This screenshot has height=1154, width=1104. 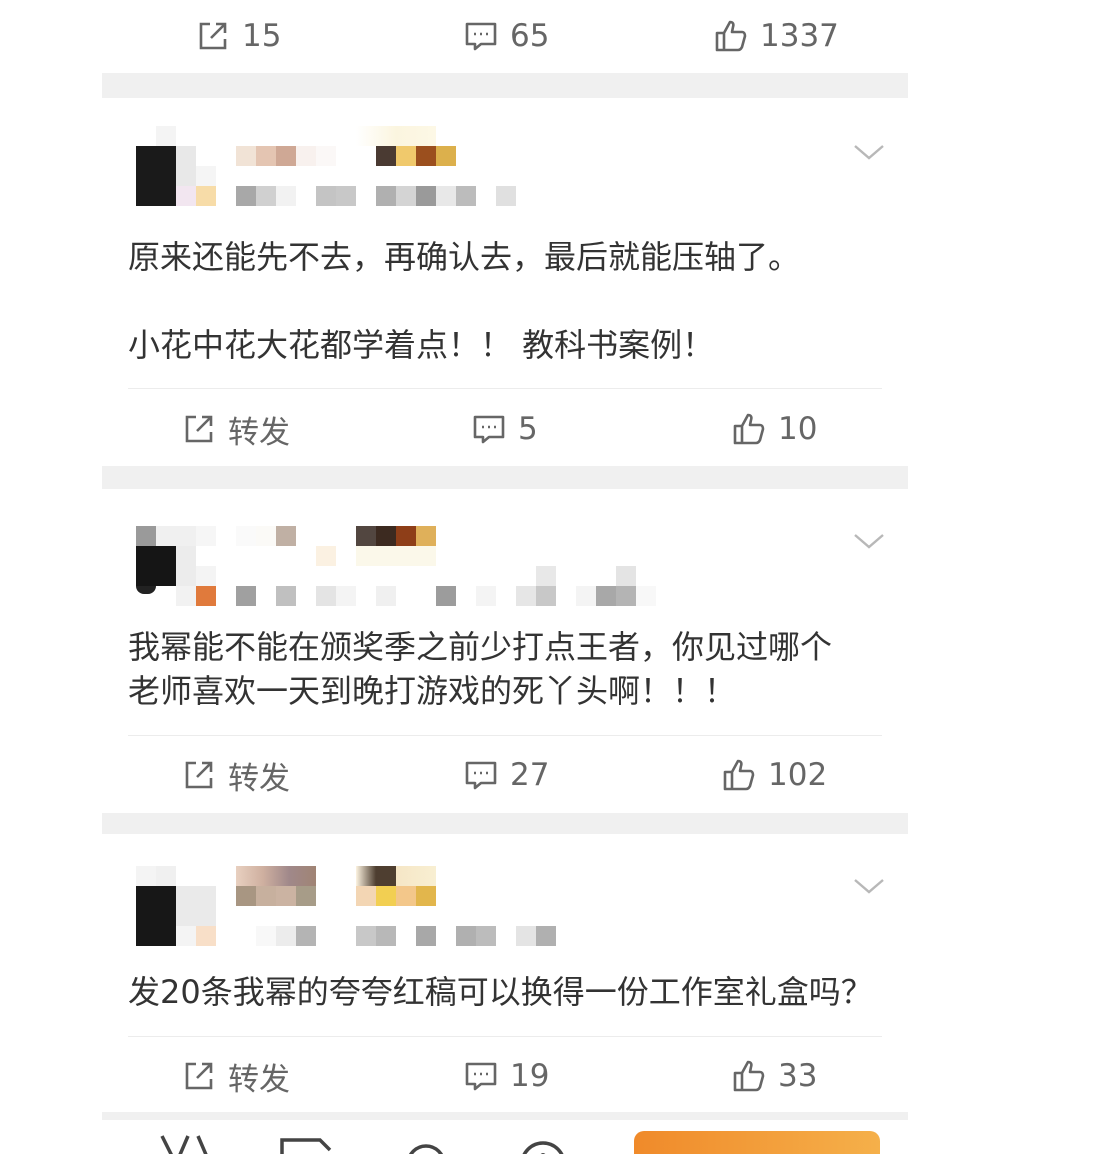 What do you see at coordinates (500, 992) in the screenshot?
I see `post-text: 发20条我幂的夸夸红稿可以换得一份工作室礼盒吗？` at bounding box center [500, 992].